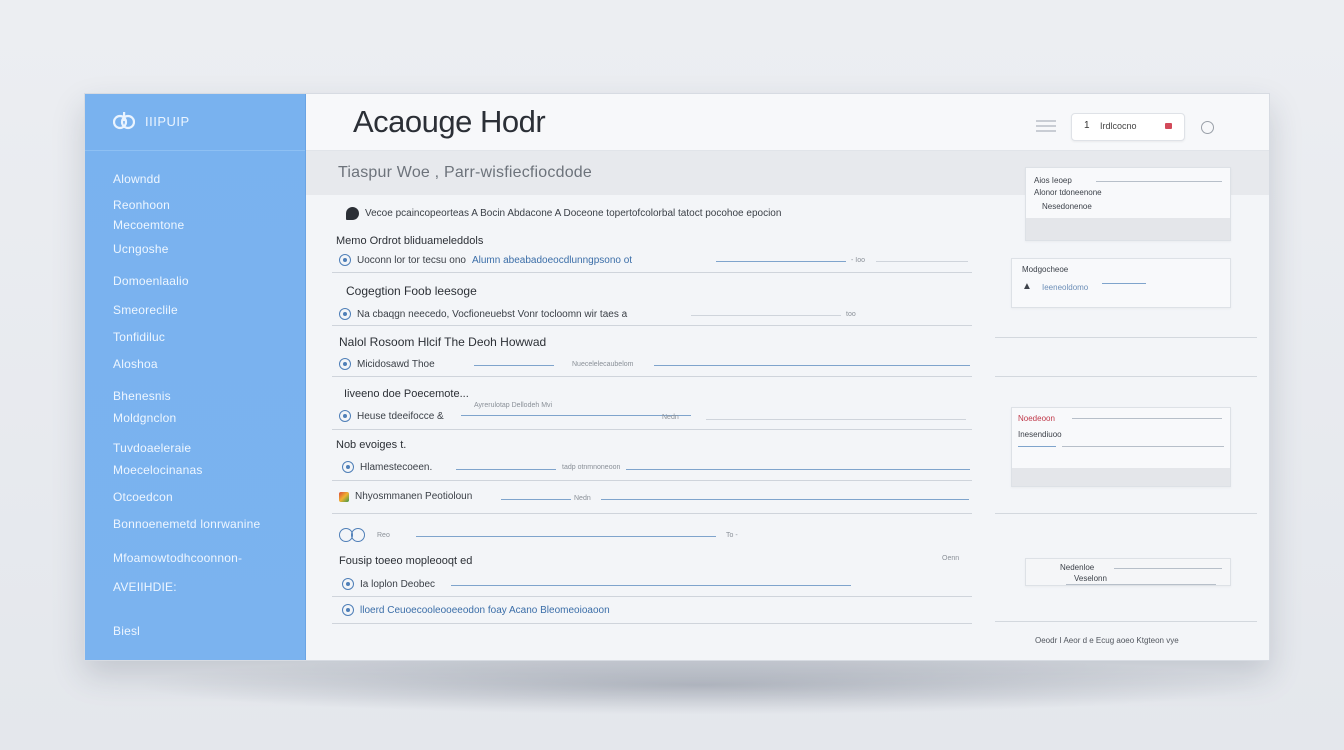 This screenshot has height=750, width=1344. I want to click on sidebar-item: Mfoamowtodhcoonnon-, so click(177, 558).